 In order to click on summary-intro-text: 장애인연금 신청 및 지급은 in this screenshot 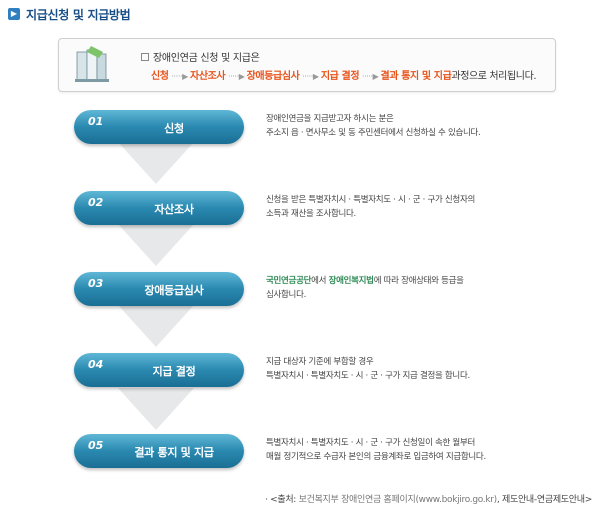, I will do `click(206, 58)`.